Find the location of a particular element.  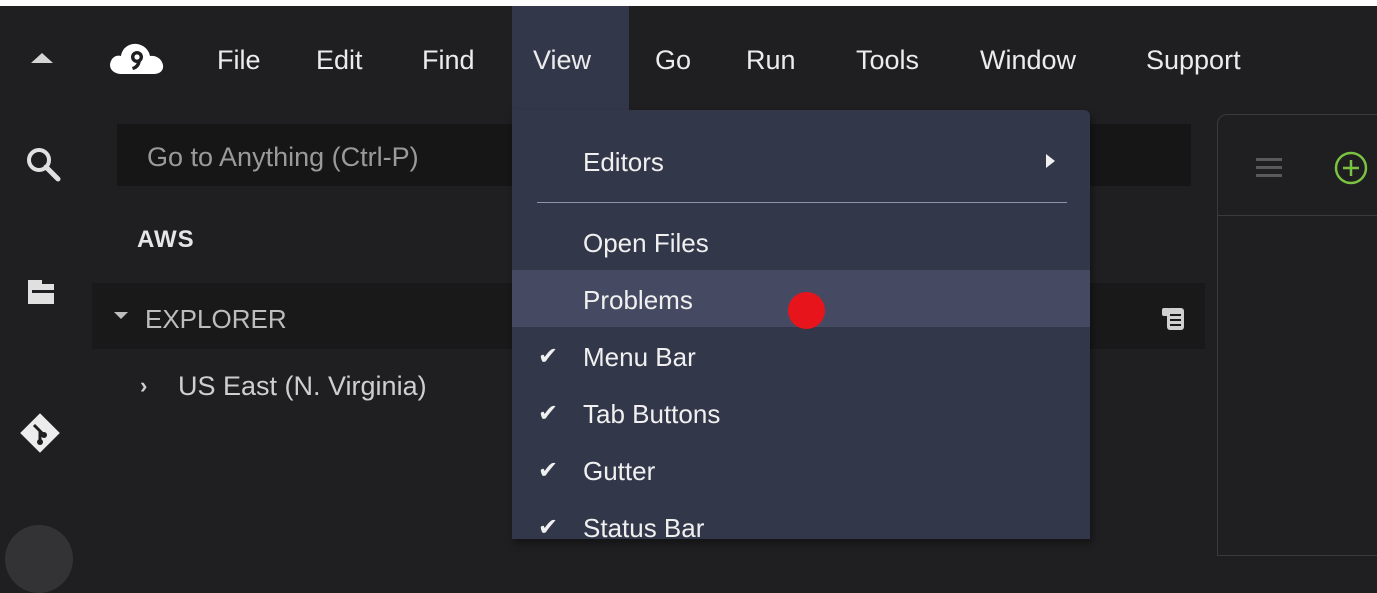

submenu-arrow-icon is located at coordinates (1050, 161).